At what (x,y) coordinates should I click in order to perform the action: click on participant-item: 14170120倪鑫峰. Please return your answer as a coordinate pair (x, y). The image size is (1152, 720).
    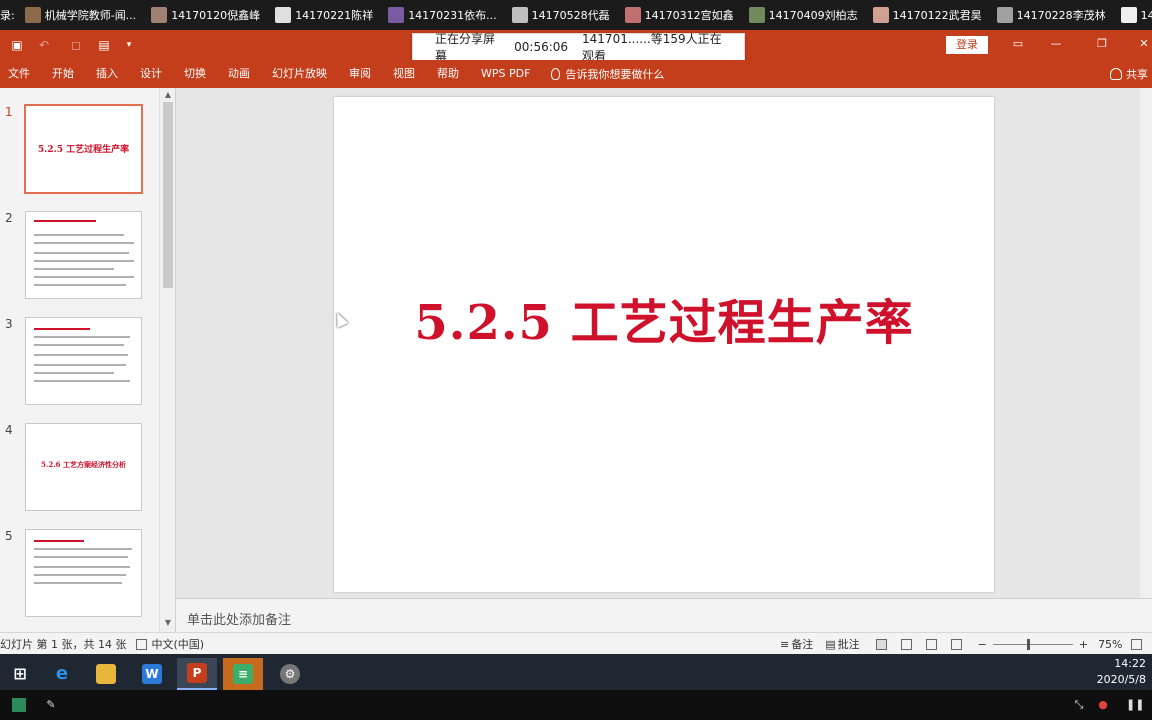
    Looking at the image, I should click on (207, 15).